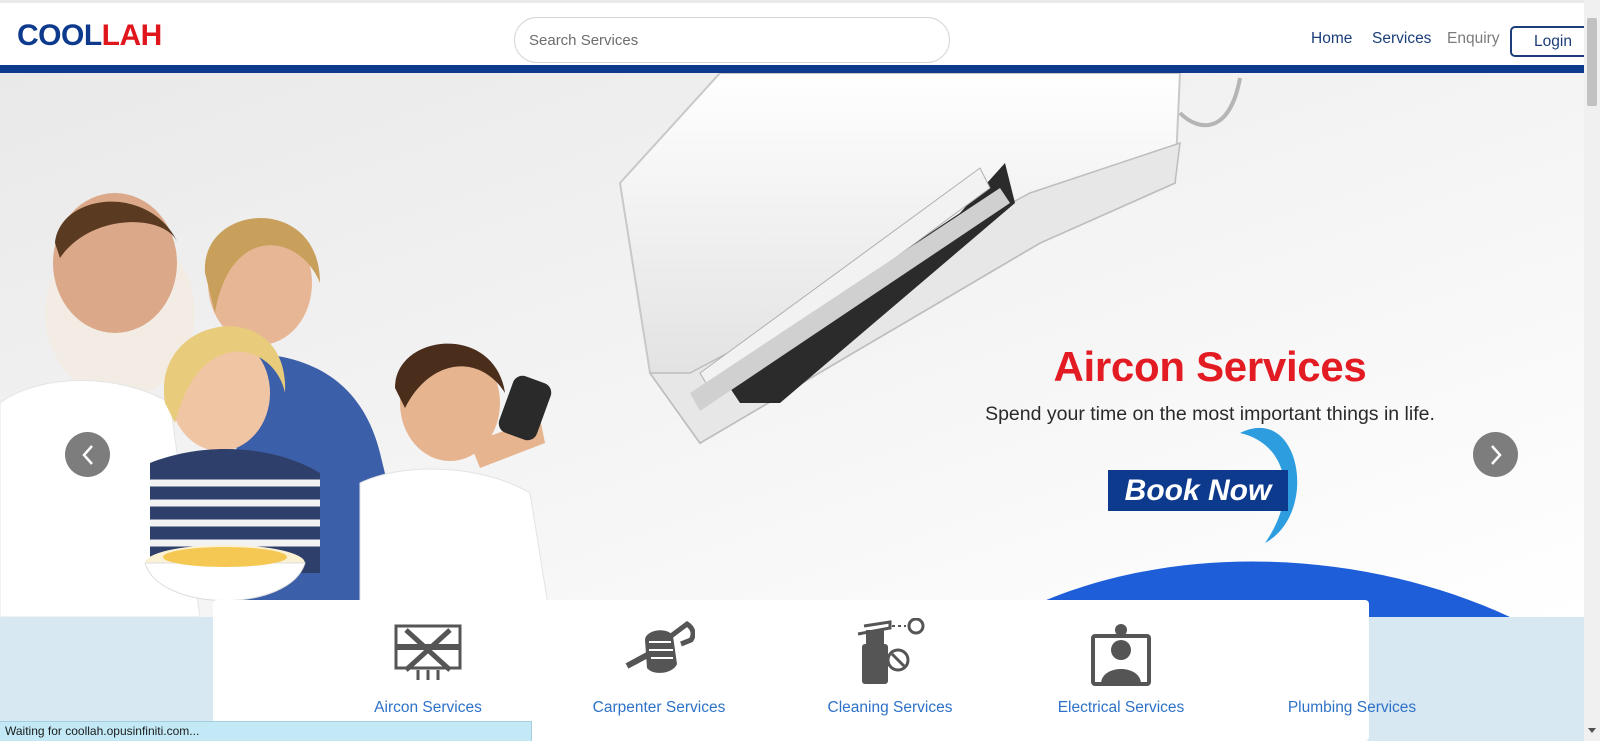  I want to click on header-accent-stripe, so click(792, 69).